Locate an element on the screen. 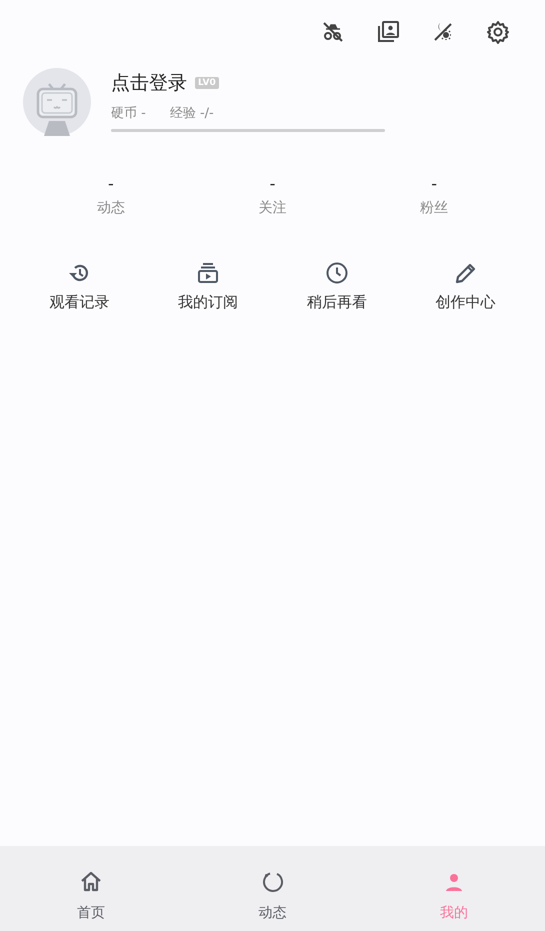 The image size is (545, 931). clock-icon is located at coordinates (336, 273).